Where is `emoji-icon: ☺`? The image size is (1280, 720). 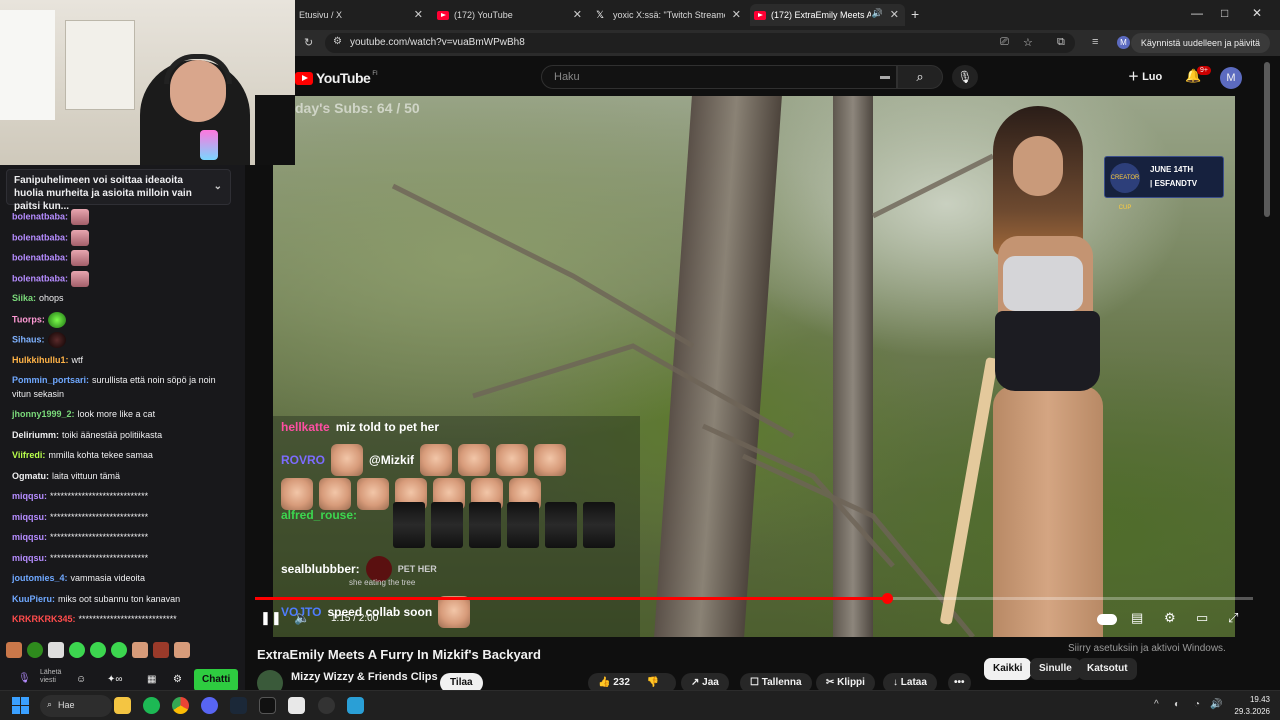
emoji-icon: ☺ is located at coordinates (81, 679).